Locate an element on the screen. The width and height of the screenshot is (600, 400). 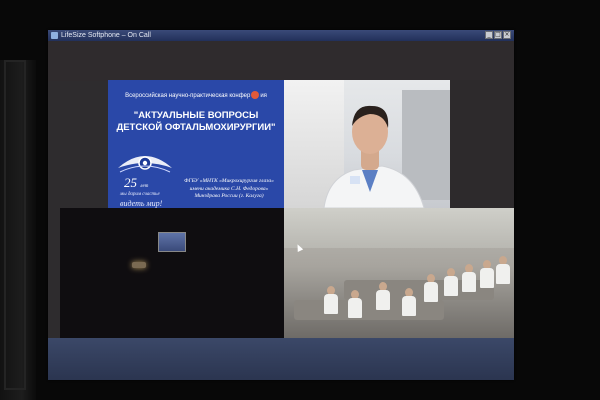
org-line-2: имени академика С.Н. Федорова» is located at coordinates (229, 188).